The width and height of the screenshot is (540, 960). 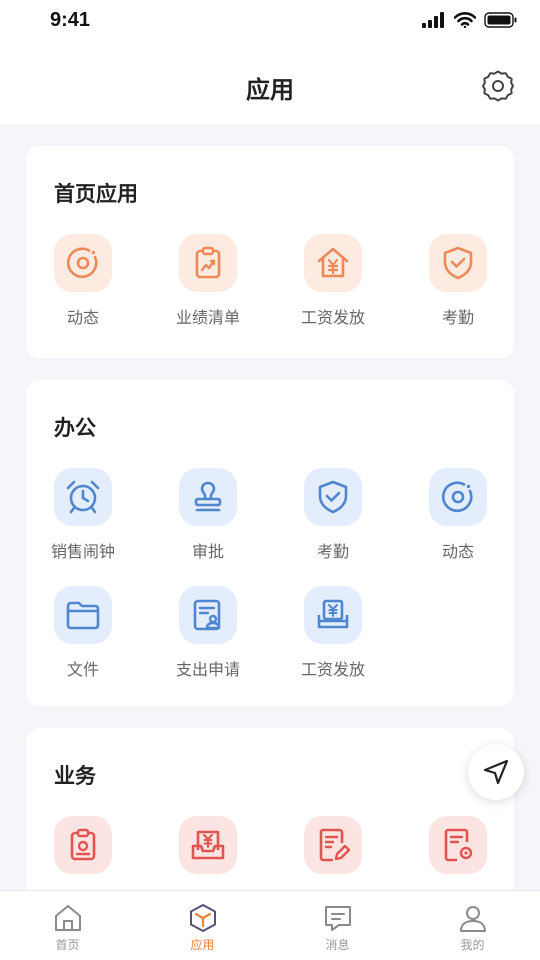 I want to click on app-label: 文件, so click(x=82, y=669).